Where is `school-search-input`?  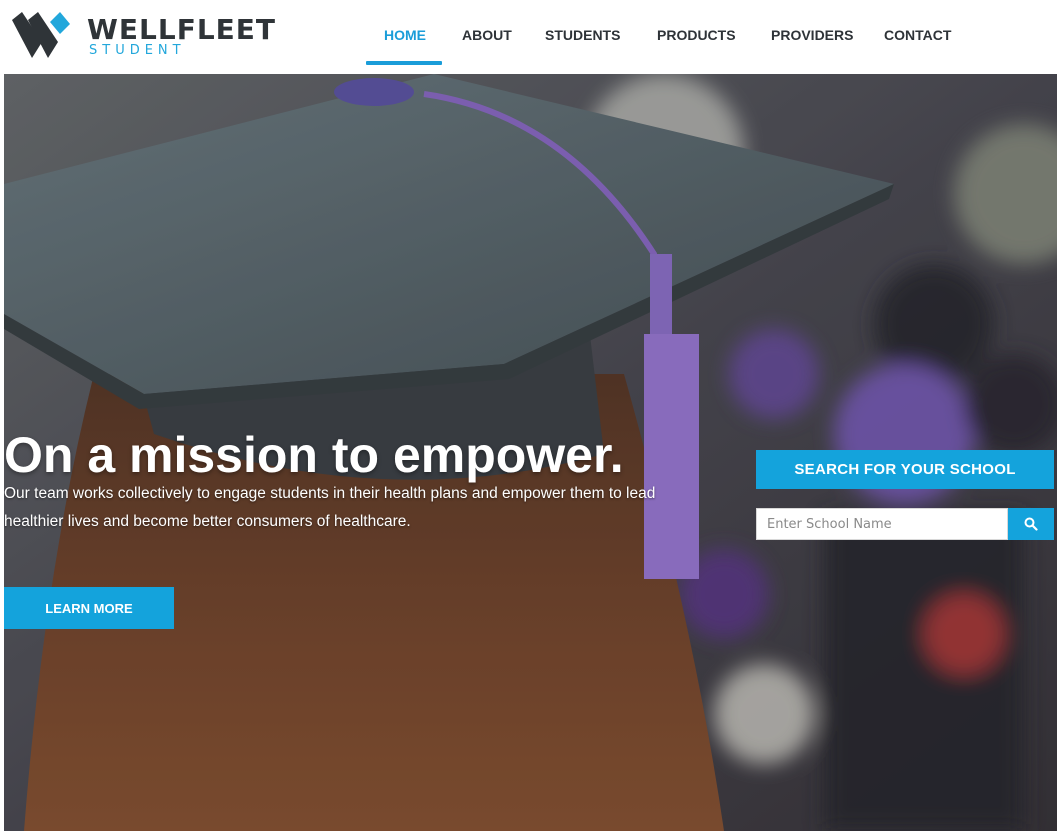
school-search-input is located at coordinates (882, 524).